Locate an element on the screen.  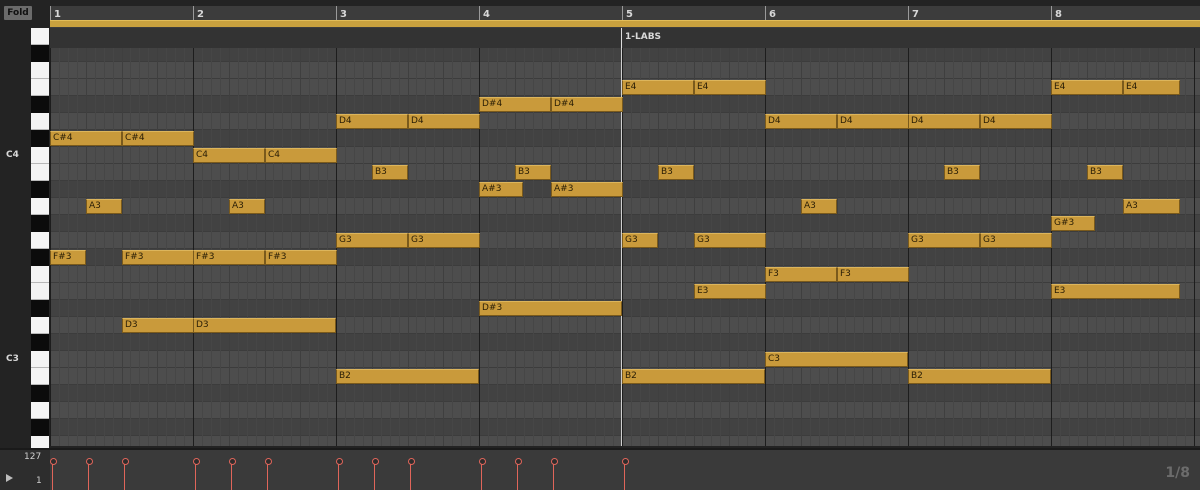
velocity-editor: 127 1 1/8 is located at coordinates (600, 469).